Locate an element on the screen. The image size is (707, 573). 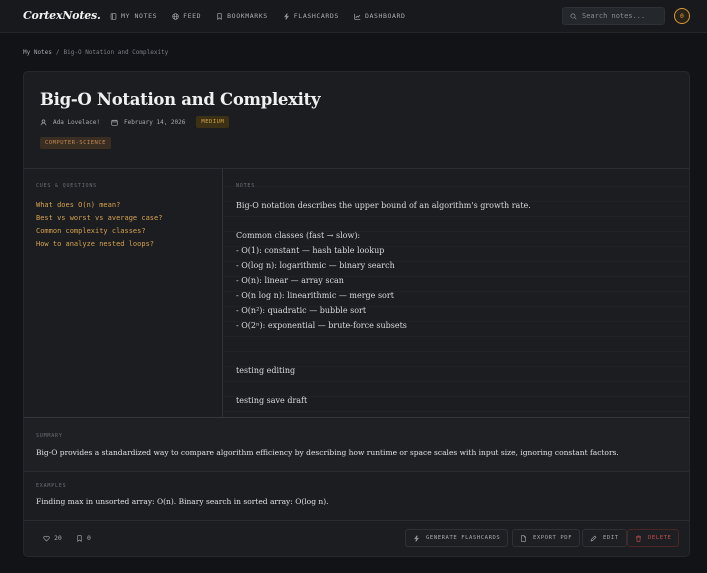
notebook-icon is located at coordinates (113, 16).